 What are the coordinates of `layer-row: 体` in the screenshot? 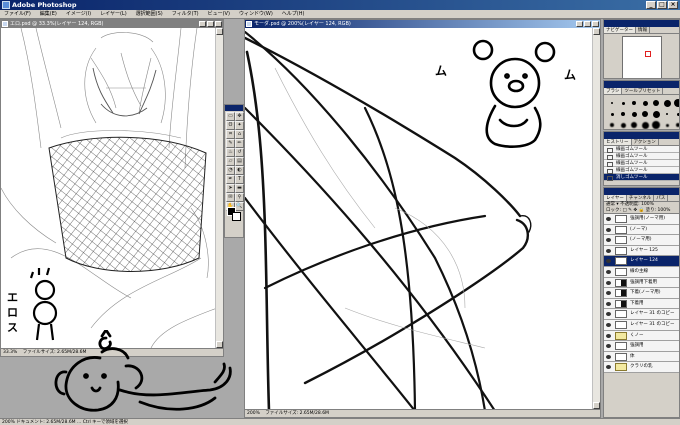 It's located at (641, 357).